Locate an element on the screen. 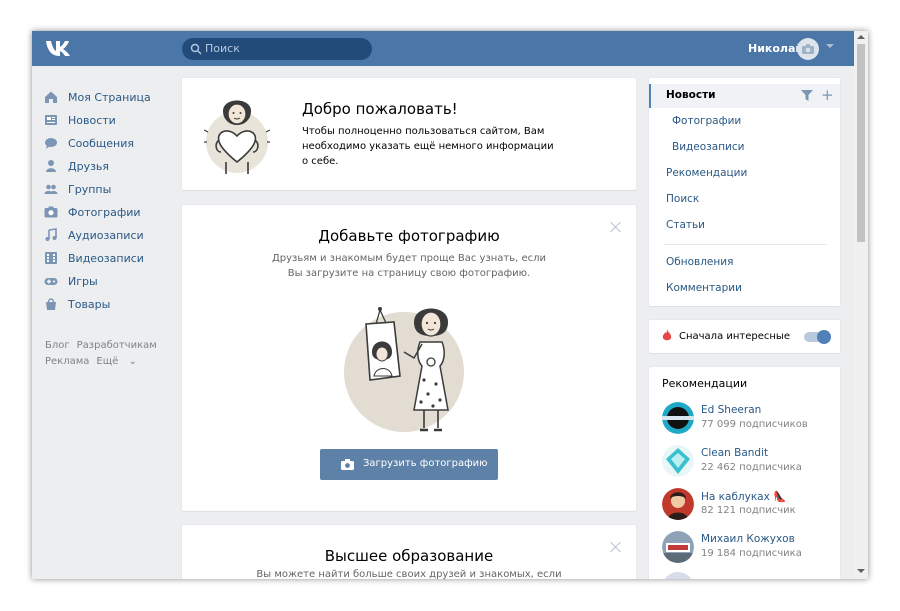  recommendation-item: На каблуках 👠 82 121 подписчик is located at coordinates (747, 505).